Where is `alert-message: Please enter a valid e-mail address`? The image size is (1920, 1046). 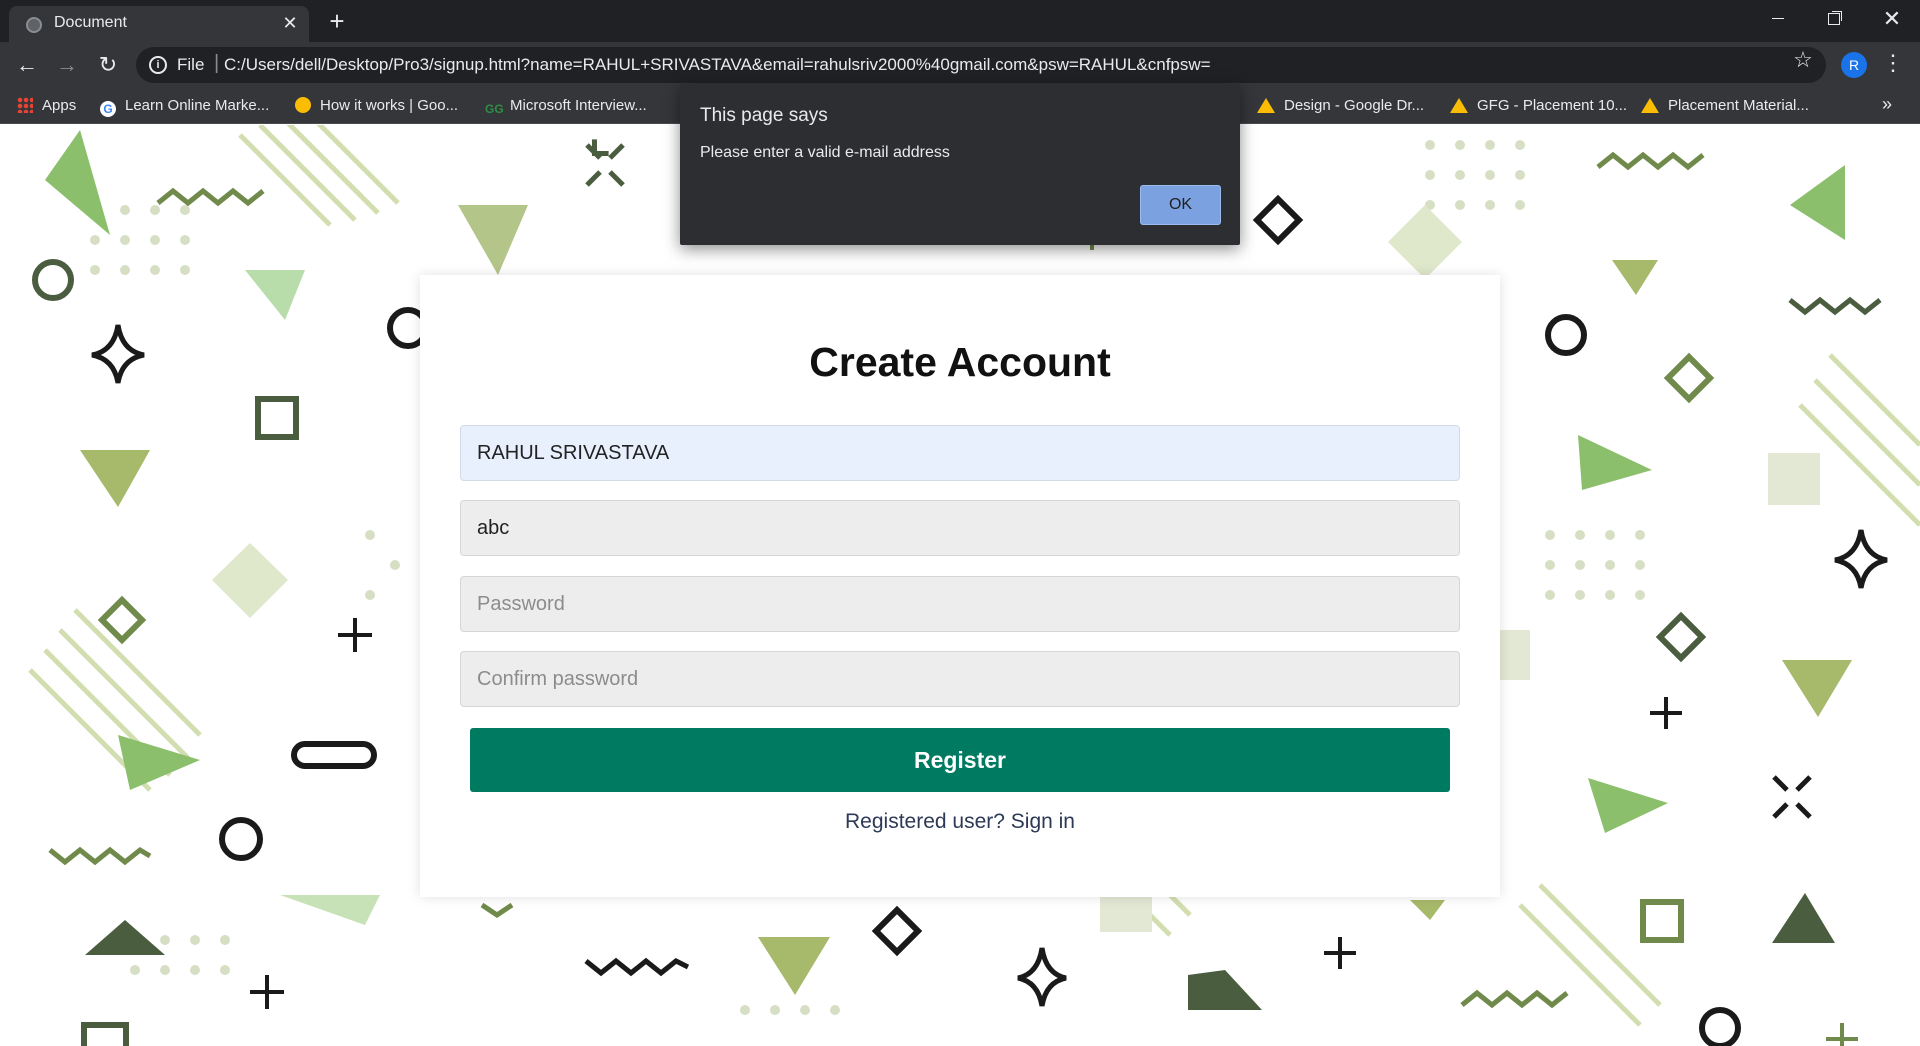 alert-message: Please enter a valid e-mail address is located at coordinates (825, 152).